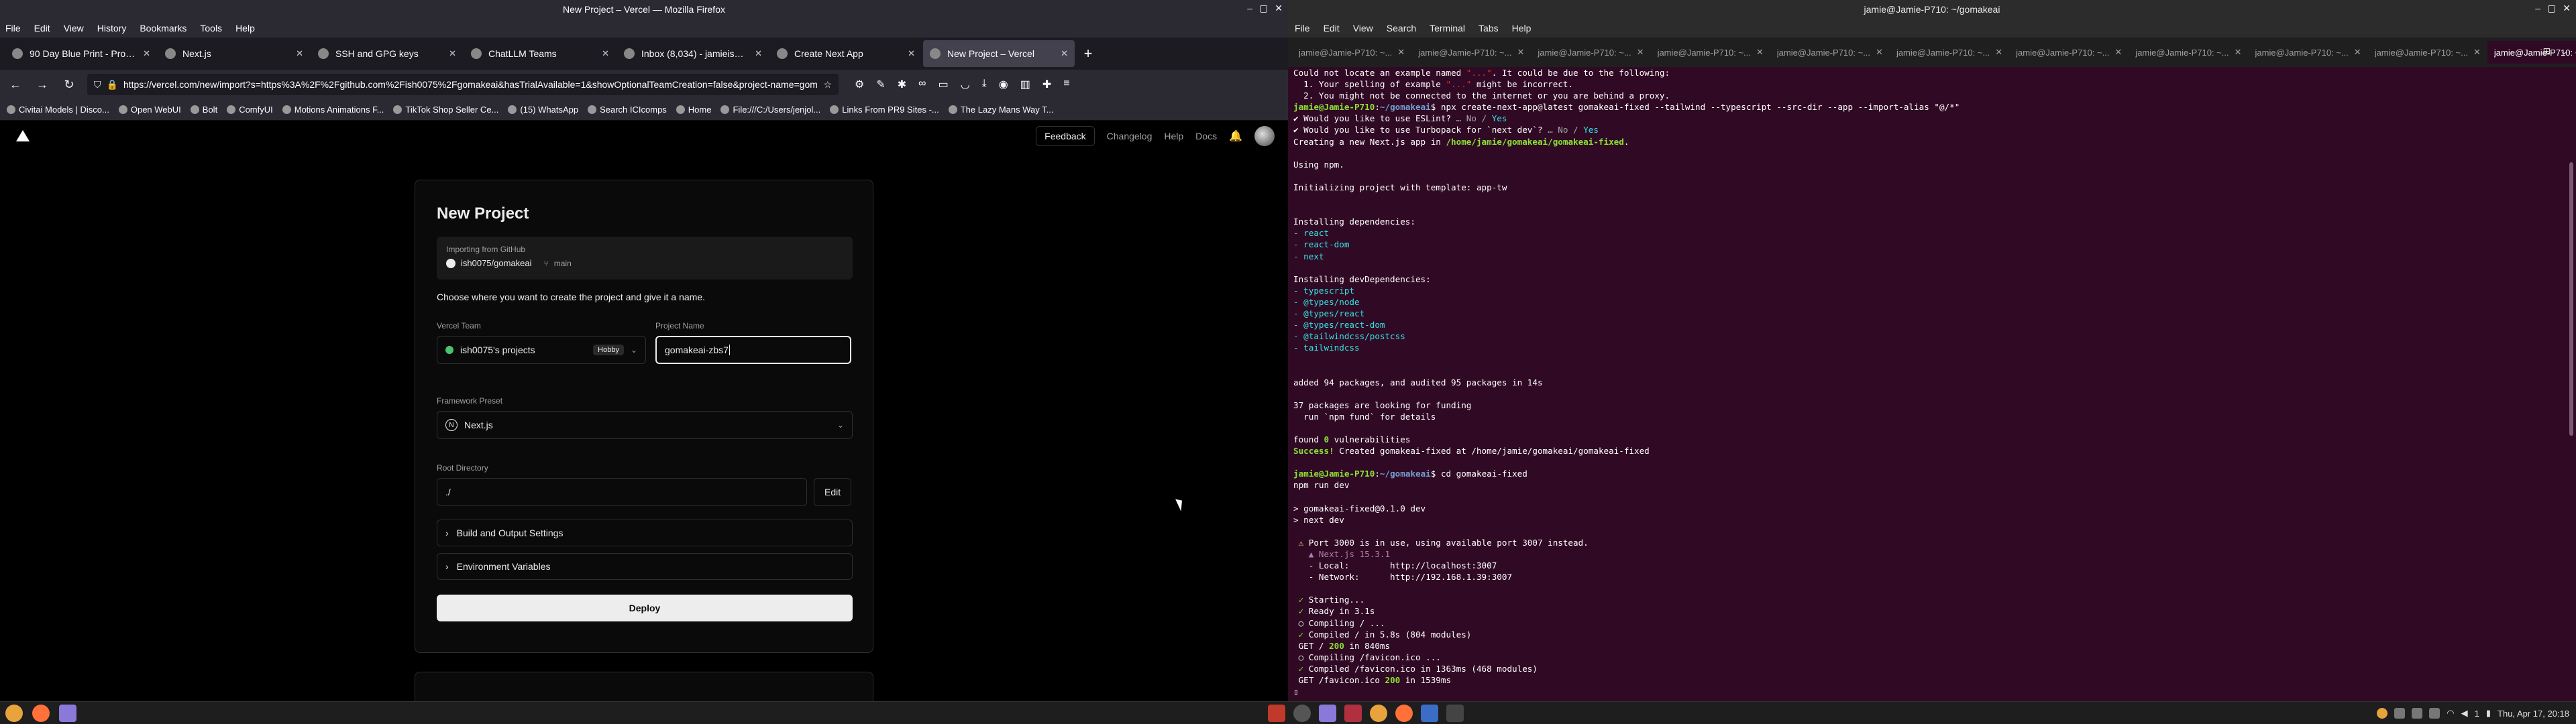  I want to click on pen-icon: ✎, so click(880, 84).